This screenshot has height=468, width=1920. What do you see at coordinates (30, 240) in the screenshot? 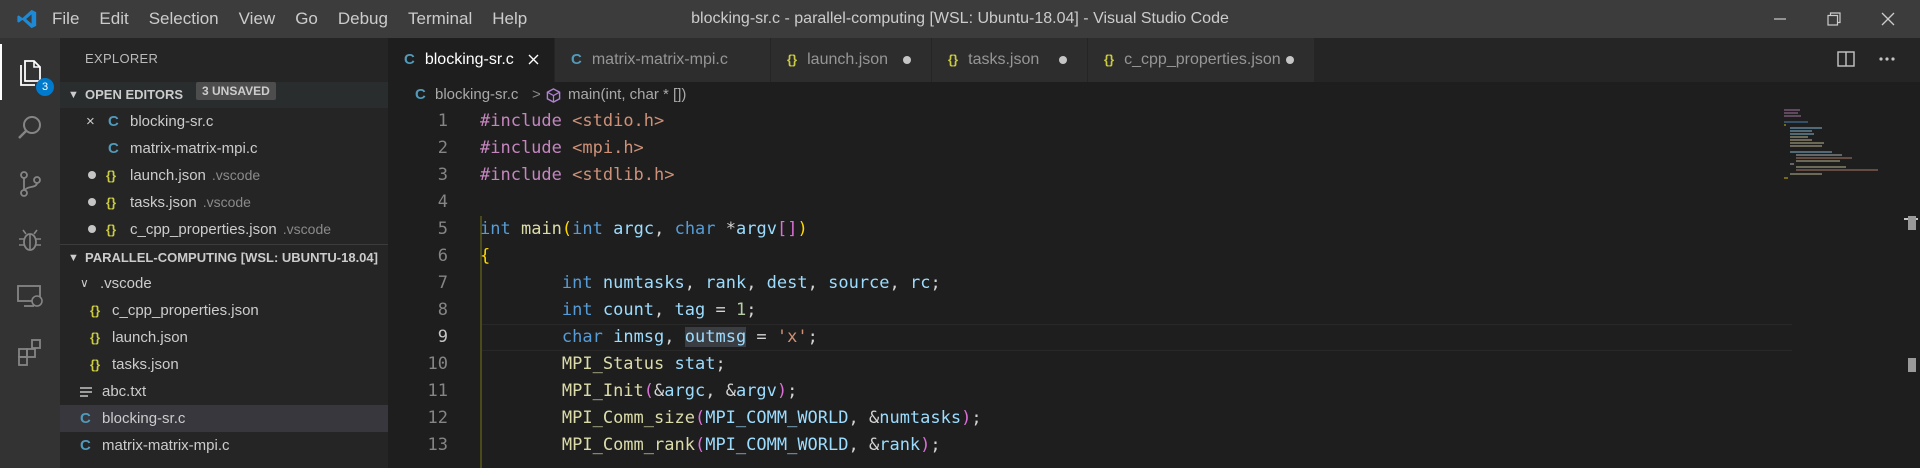
I see `debug-view-button` at bounding box center [30, 240].